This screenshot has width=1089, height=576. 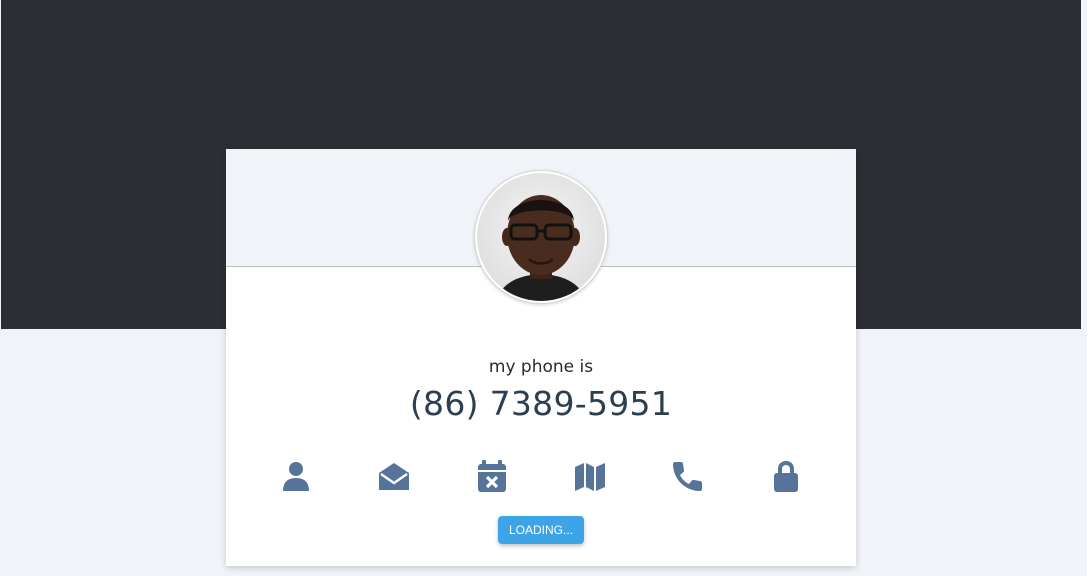 What do you see at coordinates (541, 476) in the screenshot?
I see `info-icon-row` at bounding box center [541, 476].